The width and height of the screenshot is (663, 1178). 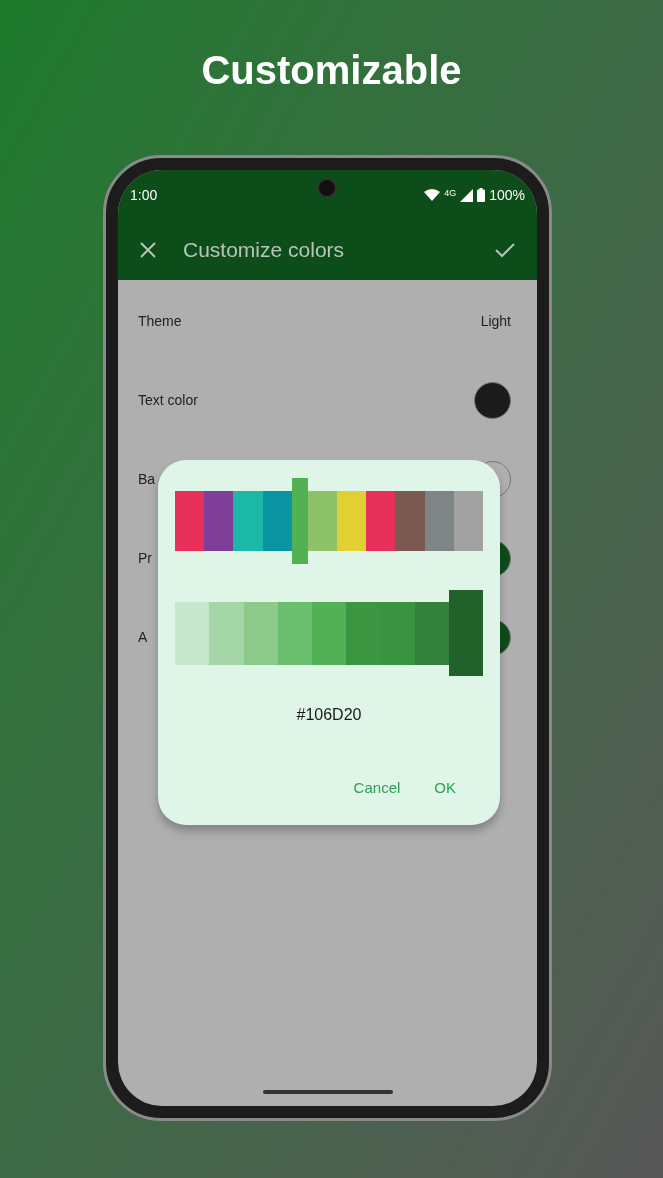 What do you see at coordinates (264, 250) in the screenshot?
I see `screen-title: Customize colors` at bounding box center [264, 250].